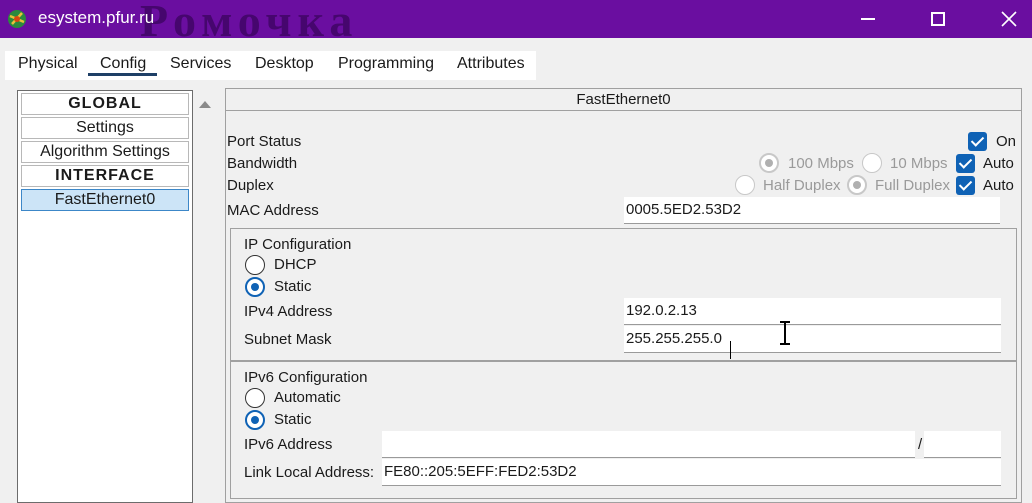 The width and height of the screenshot is (1032, 503). I want to click on ipv4-dhcp-radio, so click(255, 265).